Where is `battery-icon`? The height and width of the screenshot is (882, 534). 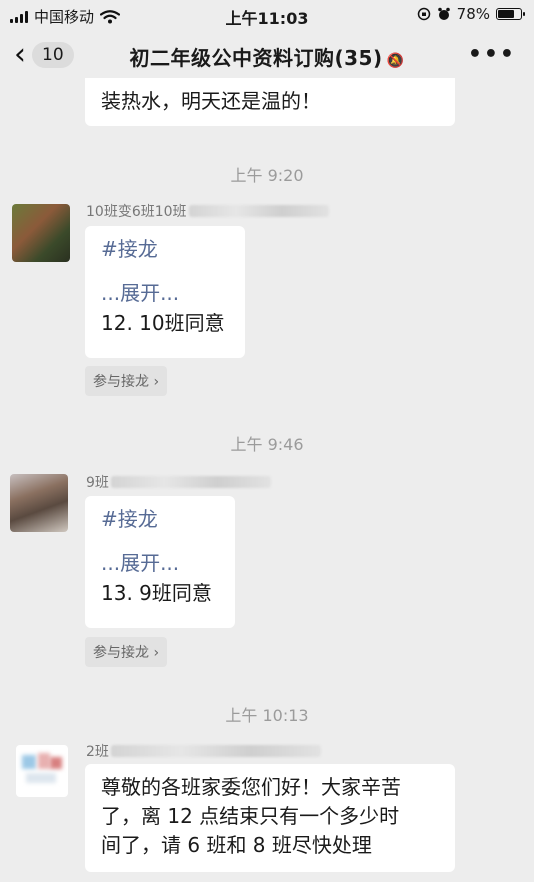
battery-icon is located at coordinates (510, 14).